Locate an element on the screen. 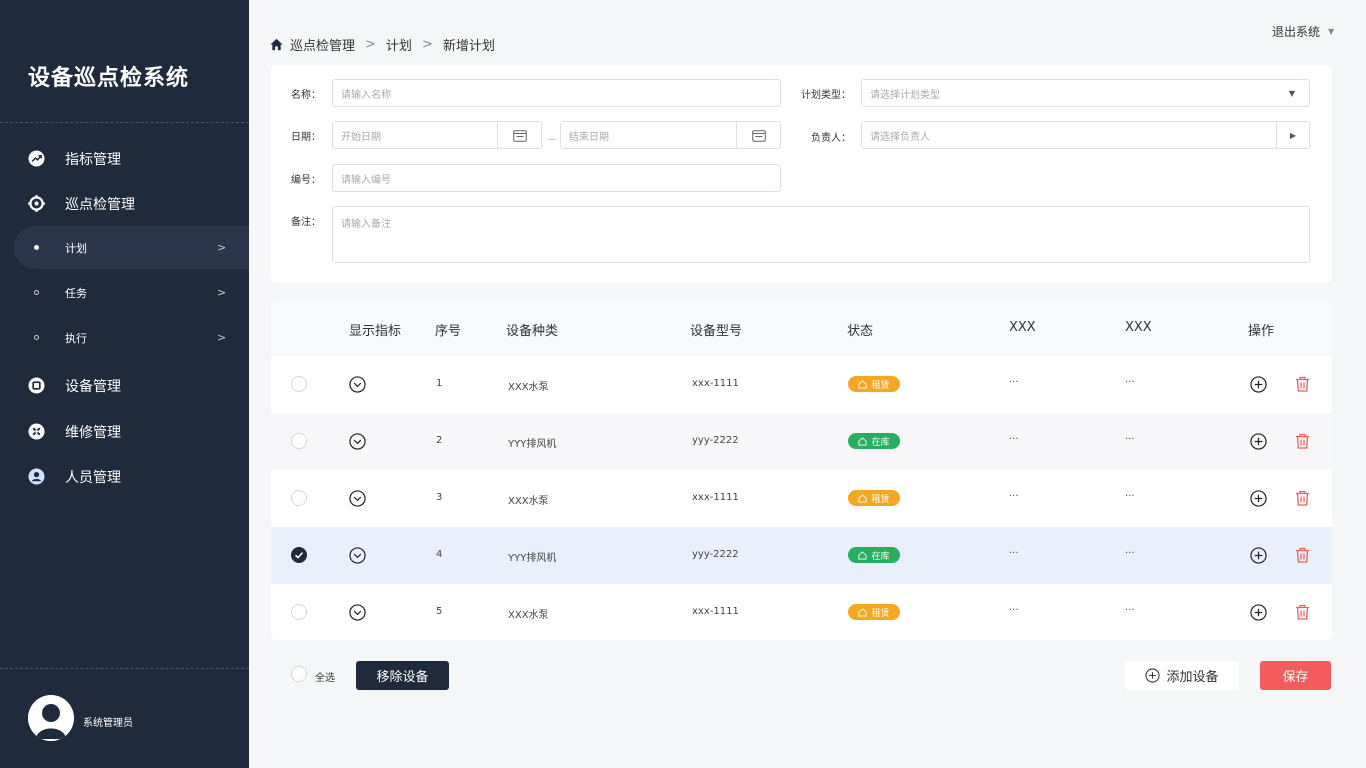 This screenshot has width=1366, height=768. nav-item-devices: 设备管理 is located at coordinates (124, 385).